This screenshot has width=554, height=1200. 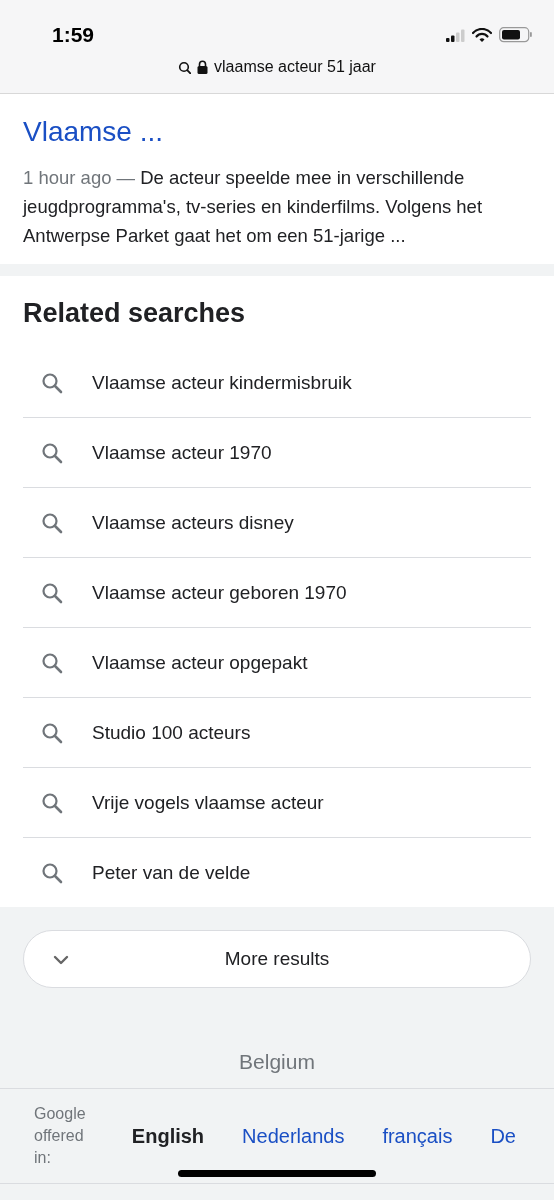 What do you see at coordinates (277, 803) in the screenshot?
I see `related-search-item: Vrije vogels vlaamse acteur` at bounding box center [277, 803].